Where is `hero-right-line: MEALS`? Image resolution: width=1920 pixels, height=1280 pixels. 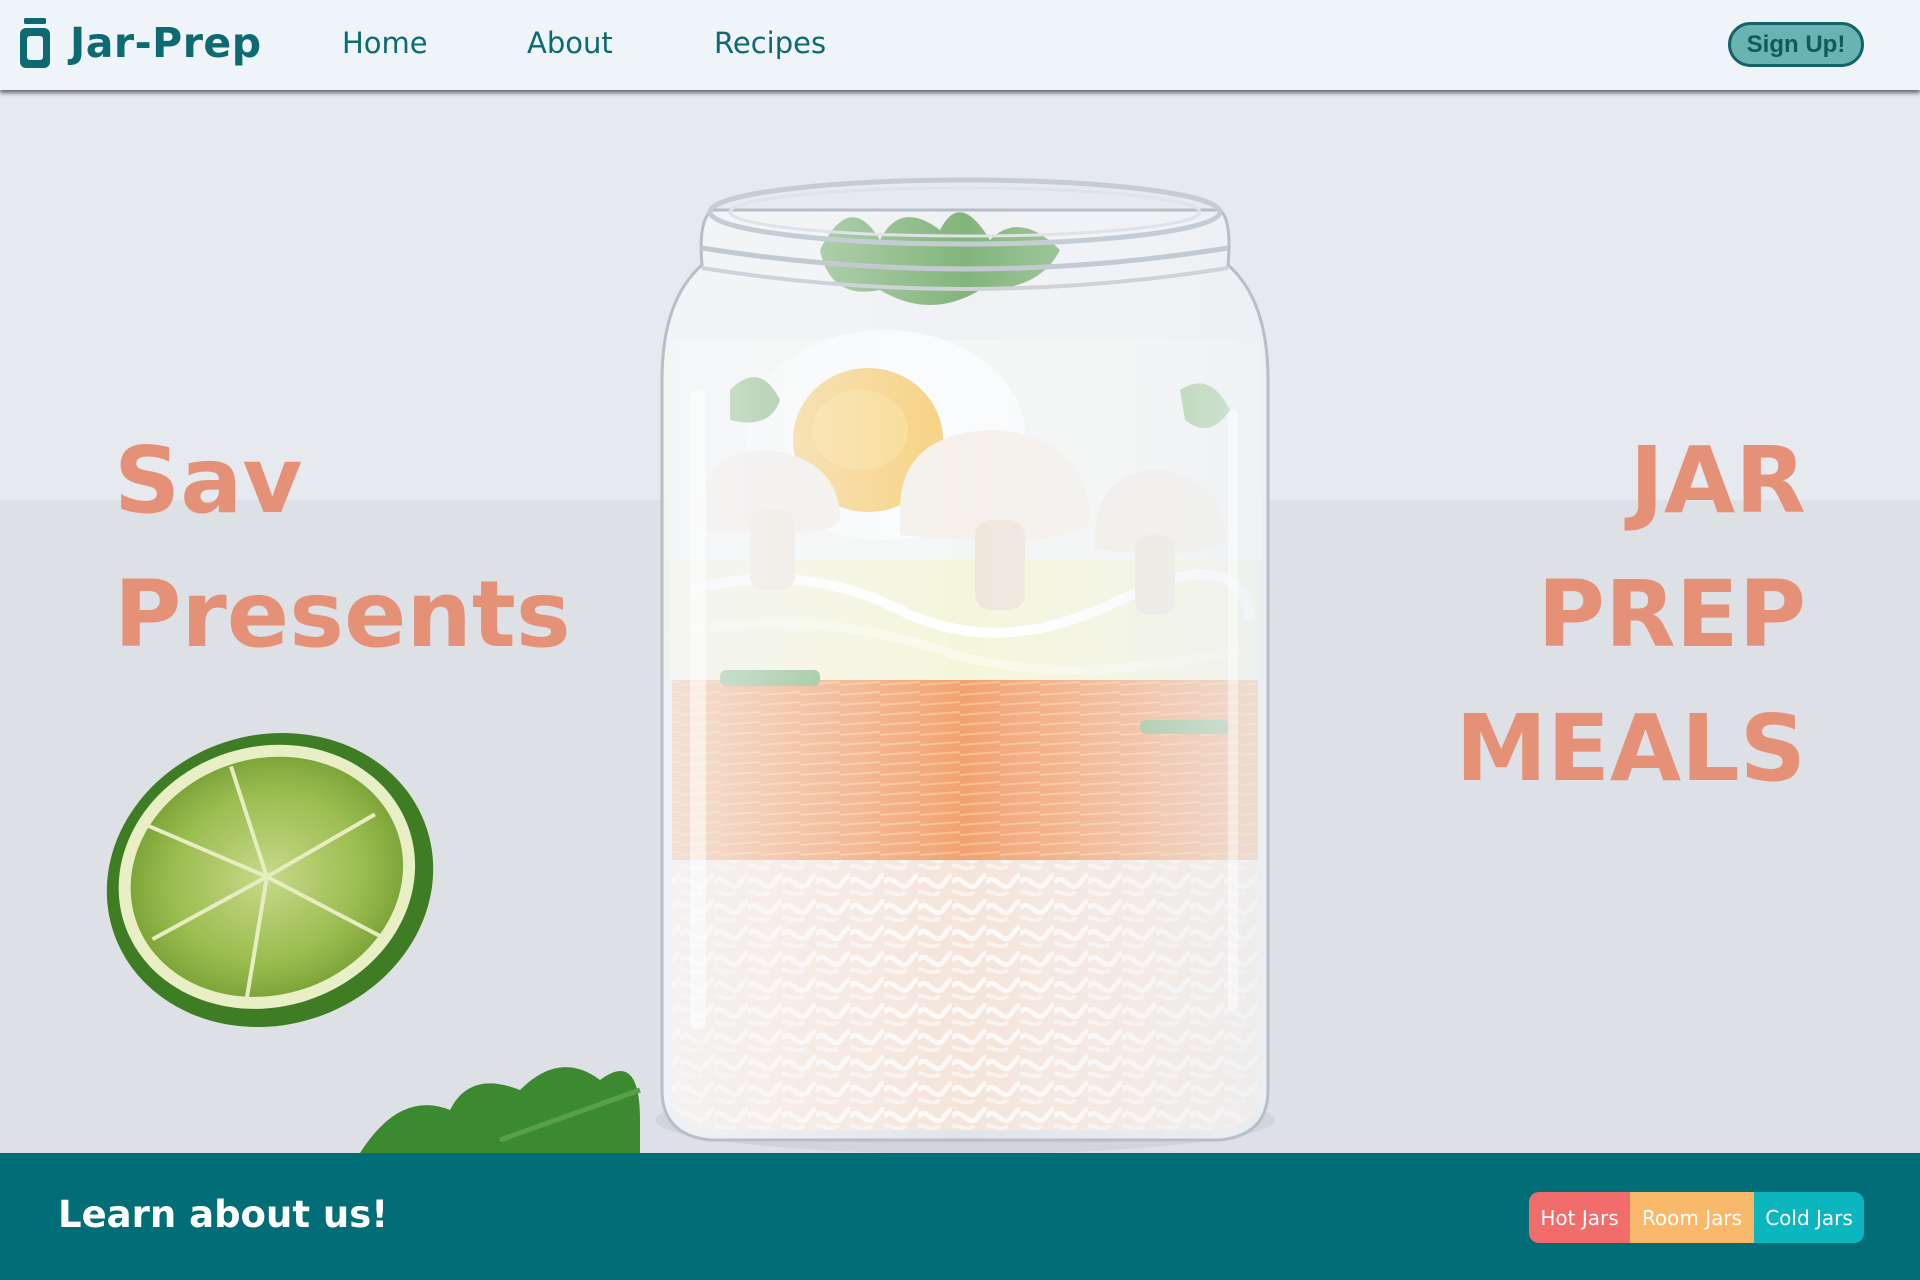 hero-right-line: MEALS is located at coordinates (1630, 748).